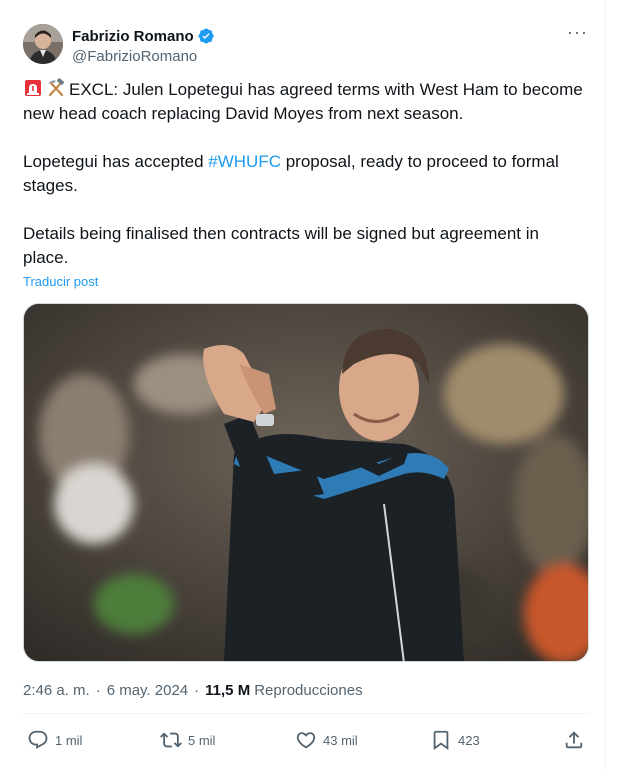  I want to click on author-name-row: Fabrizio Romano, so click(143, 36).